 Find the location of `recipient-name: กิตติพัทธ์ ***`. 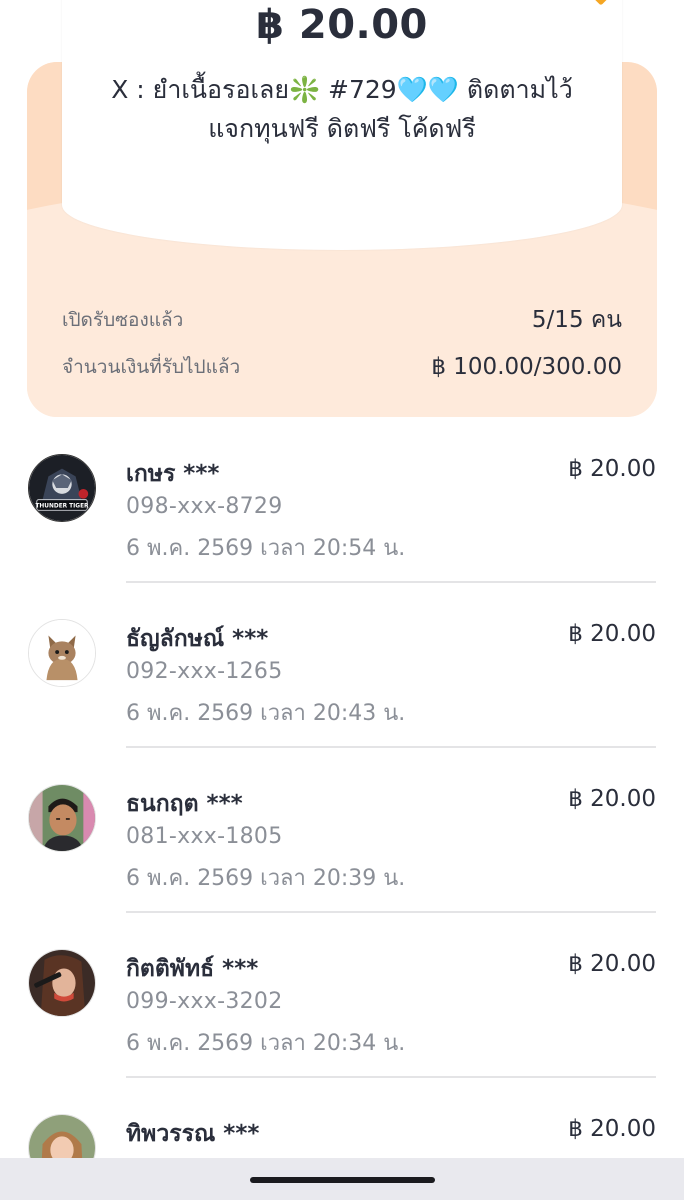

recipient-name: กิตติพัทธ์ *** is located at coordinates (192, 969).